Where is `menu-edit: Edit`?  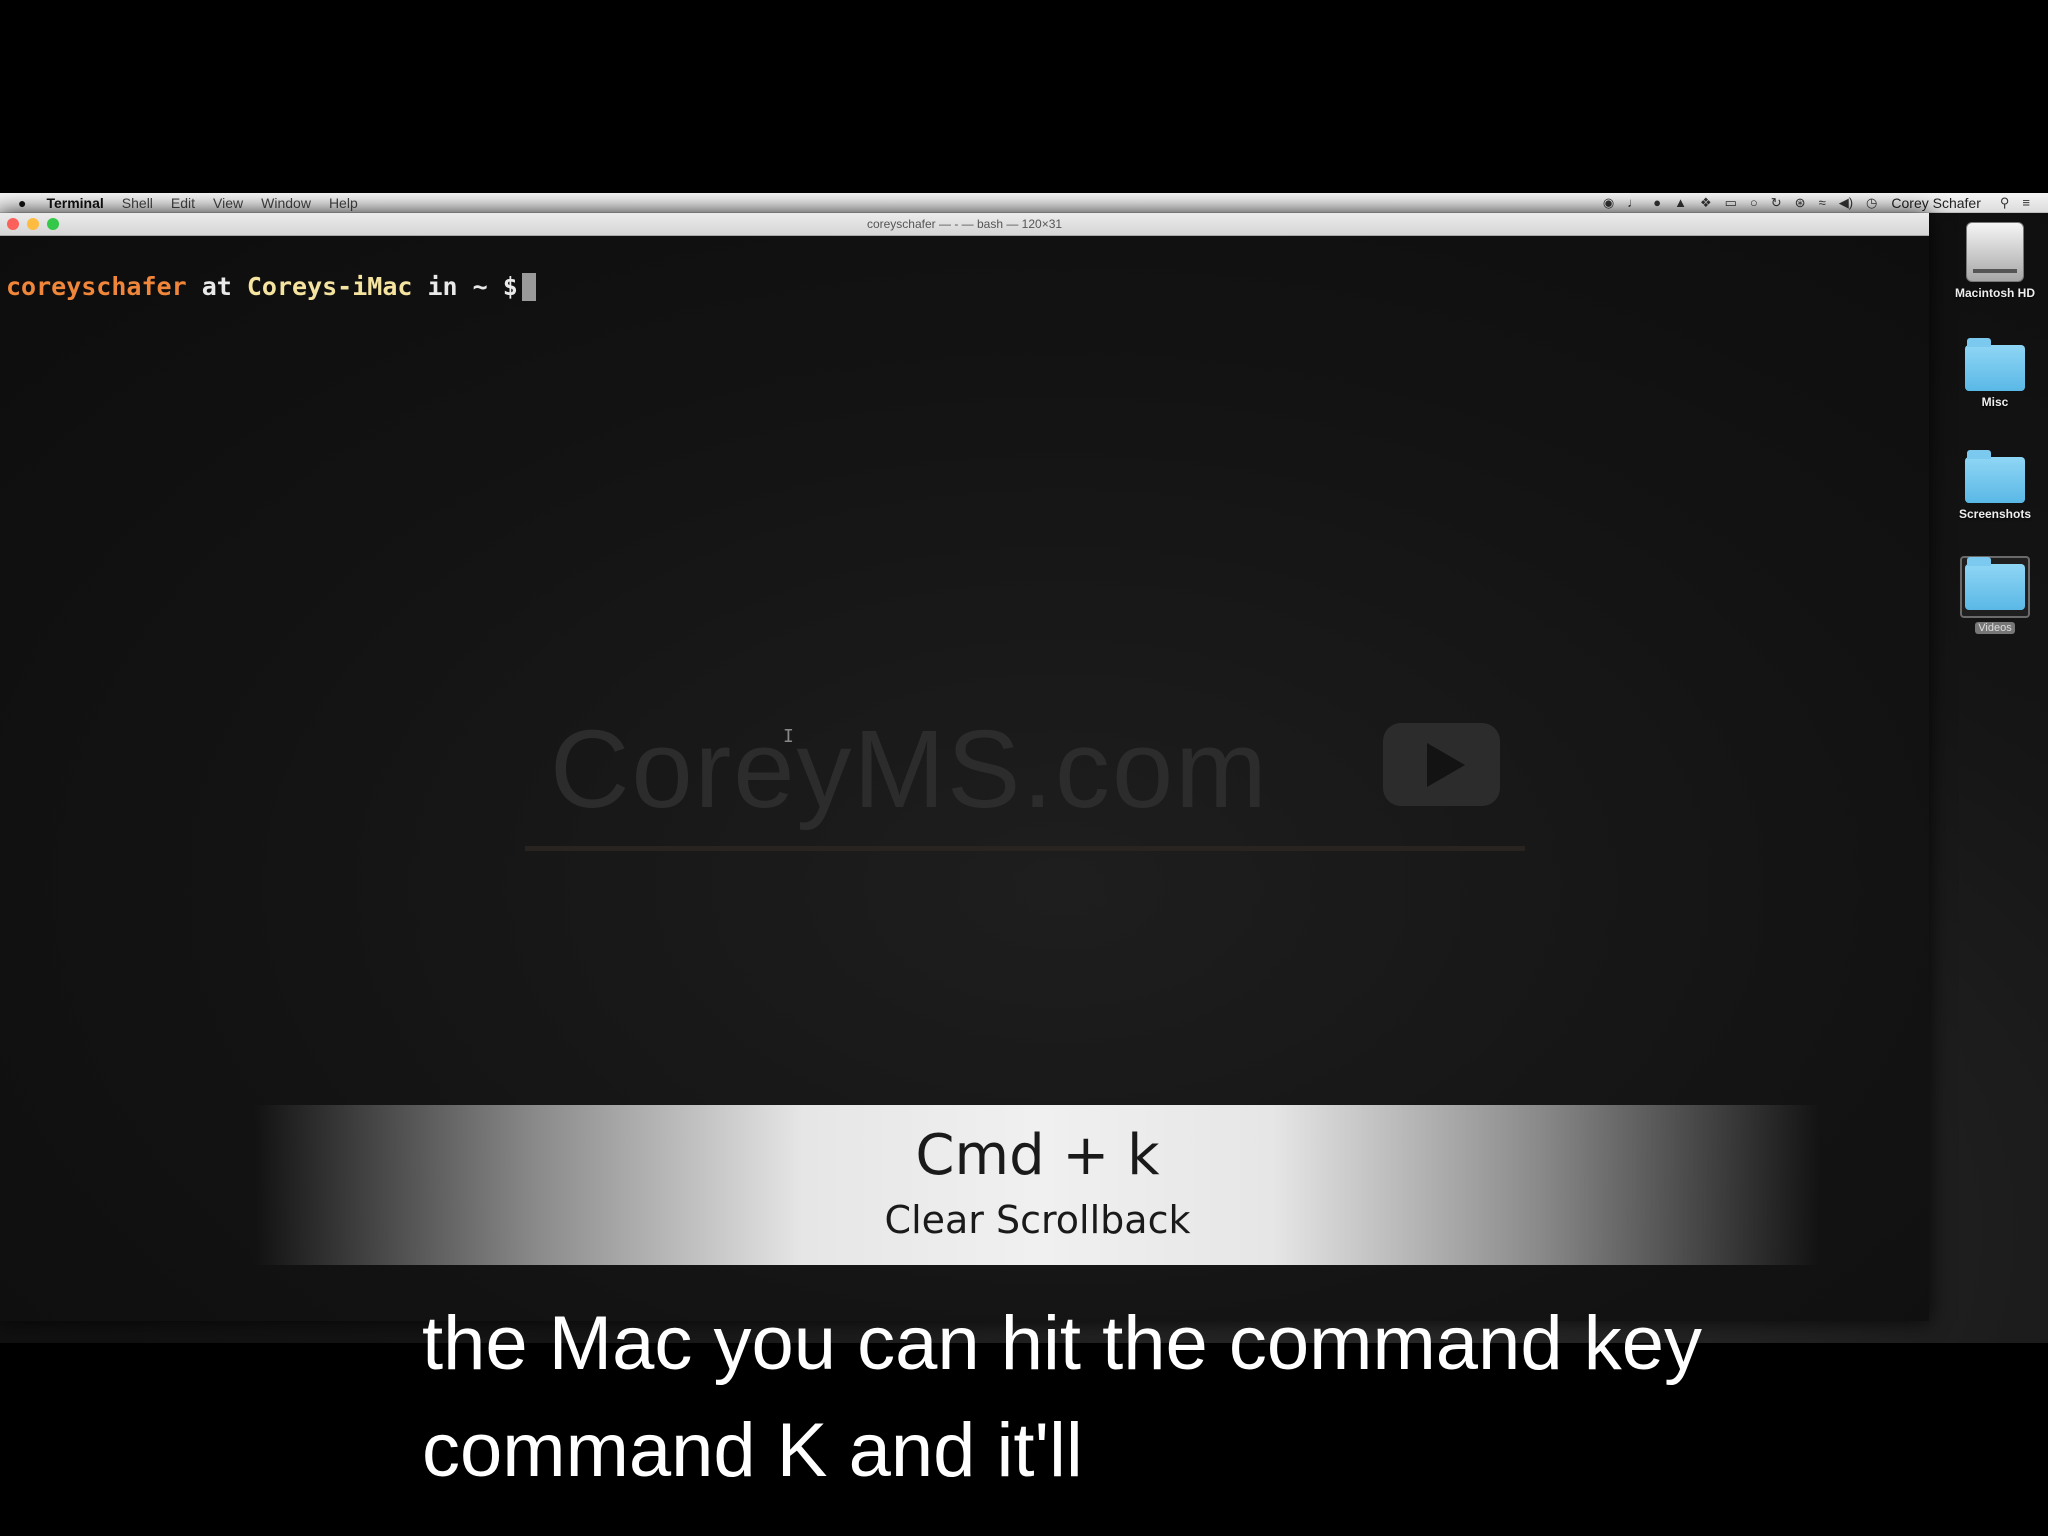 menu-edit: Edit is located at coordinates (183, 203).